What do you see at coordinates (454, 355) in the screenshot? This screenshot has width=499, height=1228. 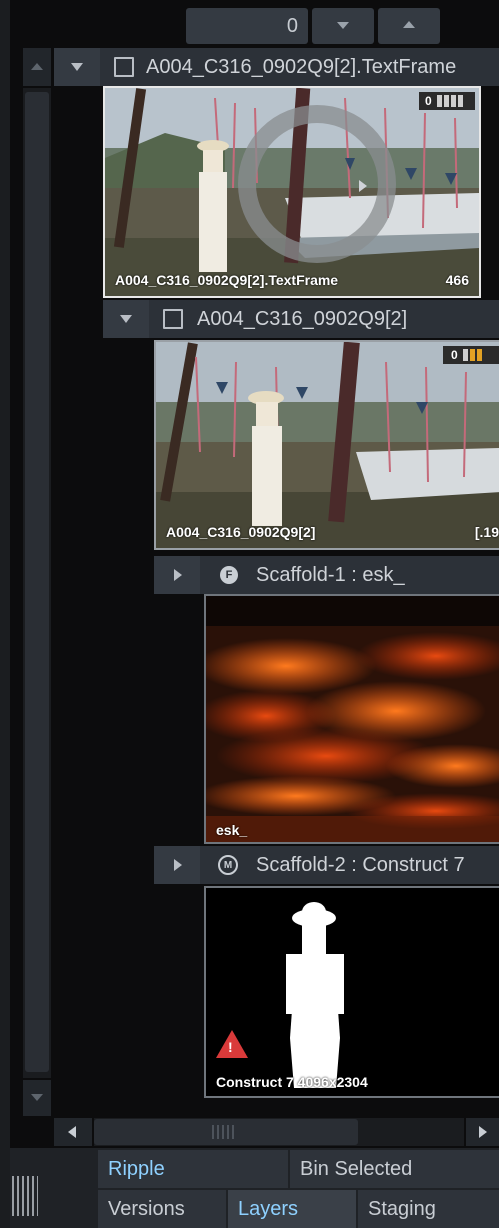 I see `badge-value-2: 0` at bounding box center [454, 355].